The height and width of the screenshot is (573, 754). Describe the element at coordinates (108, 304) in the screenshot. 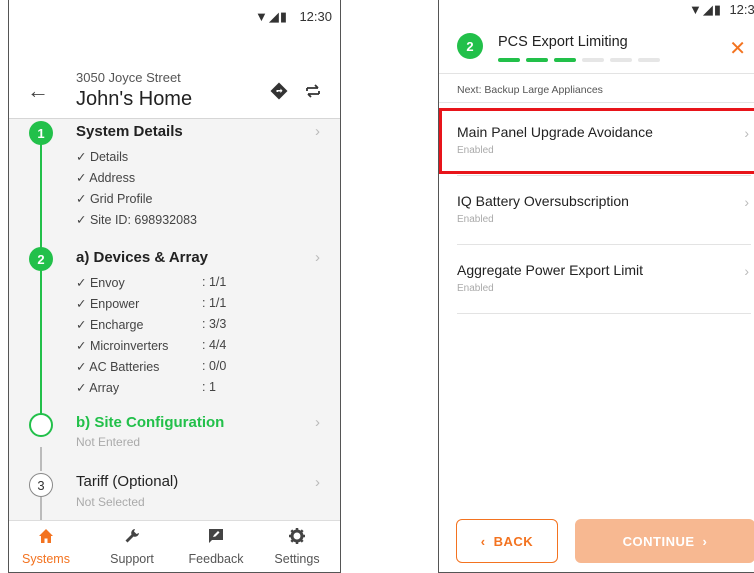

I see `device-label: ✓ Enpower` at that location.